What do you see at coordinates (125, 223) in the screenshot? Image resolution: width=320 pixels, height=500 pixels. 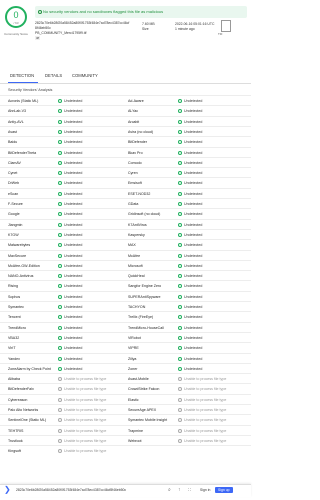 I see `vendor-row: Jiangmin Undetected K7AntiVirus Undetected` at bounding box center [125, 223].